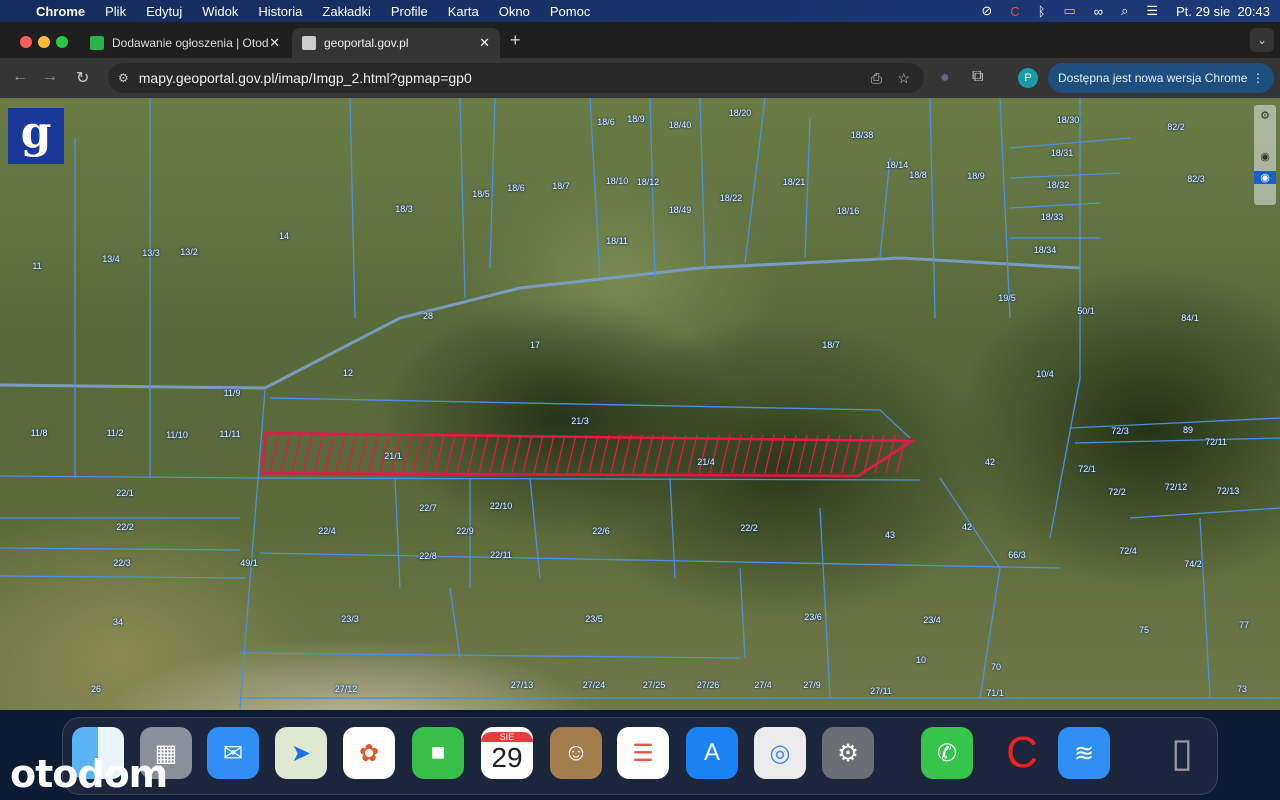 The width and height of the screenshot is (1280, 800). I want to click on dock-calendar: SIE 29, so click(507, 753).